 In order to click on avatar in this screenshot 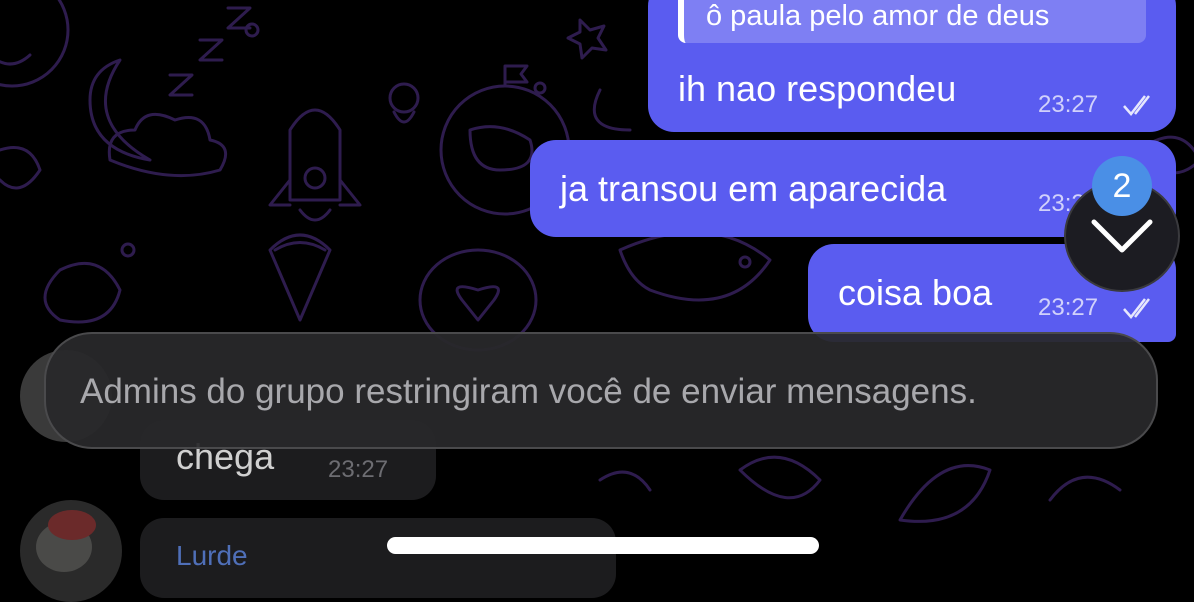, I will do `click(71, 551)`.